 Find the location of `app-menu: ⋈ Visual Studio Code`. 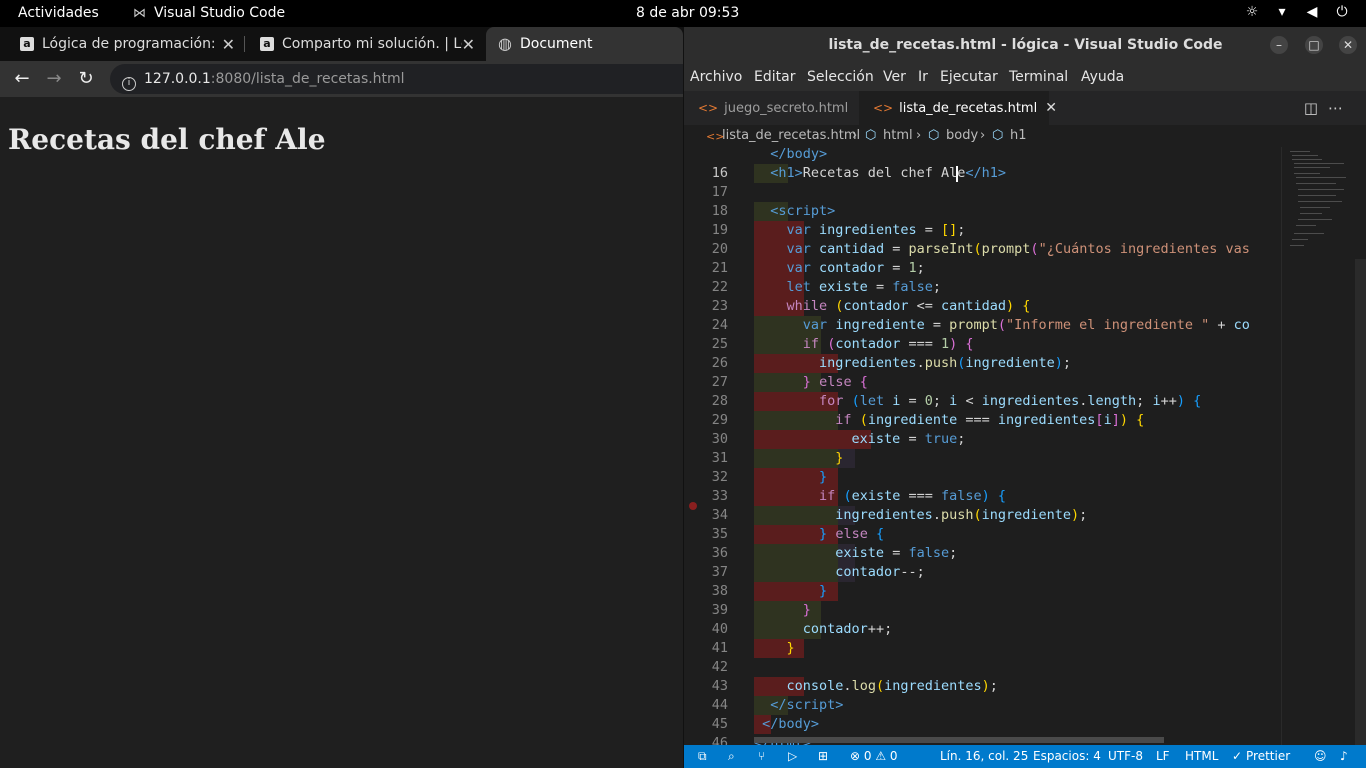

app-menu: ⋈ Visual Studio Code is located at coordinates (209, 13).